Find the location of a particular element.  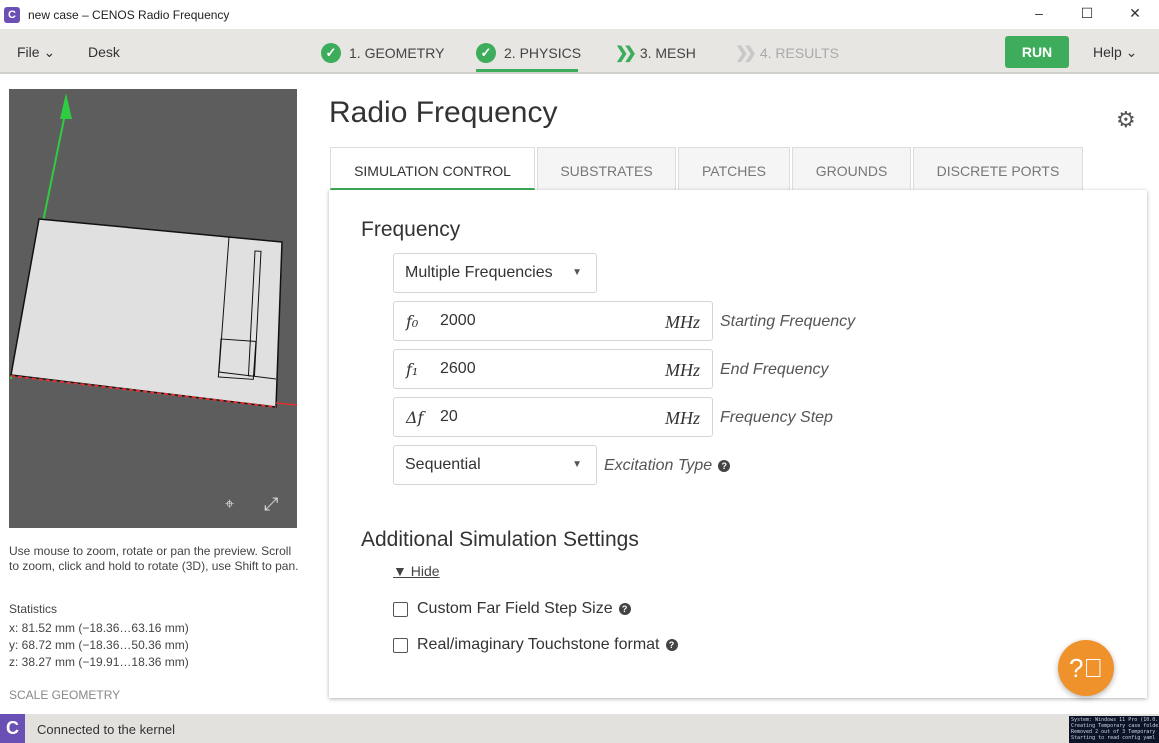

question-icon: ?⃝ is located at coordinates (1086, 668).